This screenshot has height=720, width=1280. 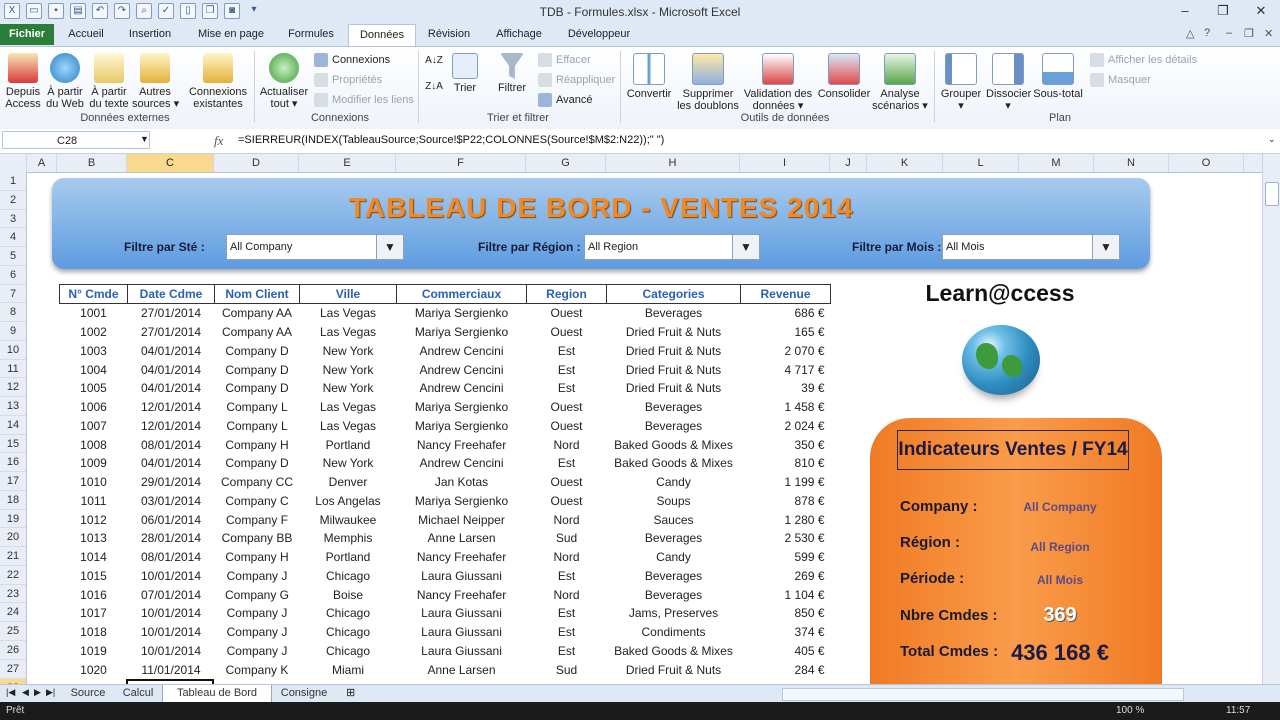 What do you see at coordinates (94, 519) in the screenshot?
I see `cell-order-number: 1012` at bounding box center [94, 519].